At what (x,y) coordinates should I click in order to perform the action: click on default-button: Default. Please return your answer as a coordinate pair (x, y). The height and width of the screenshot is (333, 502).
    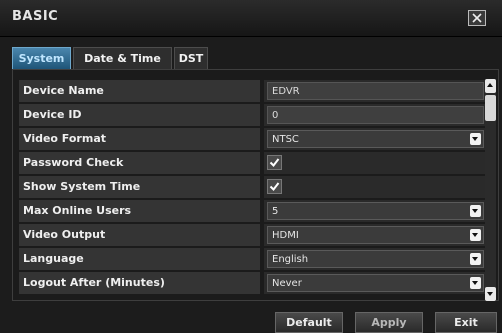
    Looking at the image, I should click on (309, 322).